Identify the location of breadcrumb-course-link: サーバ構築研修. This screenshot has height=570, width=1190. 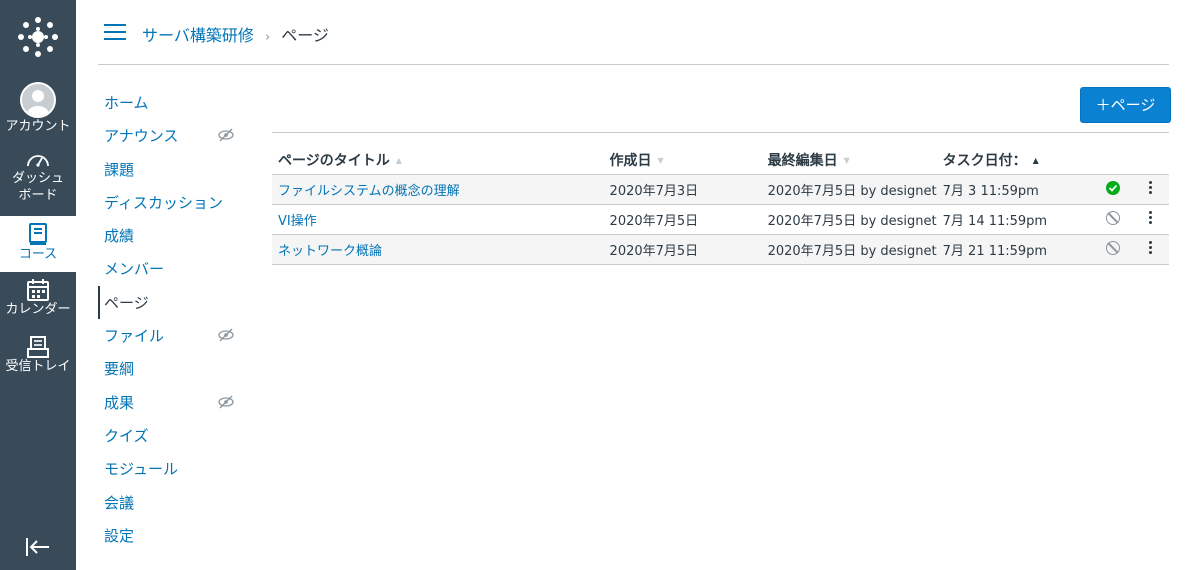
(198, 35).